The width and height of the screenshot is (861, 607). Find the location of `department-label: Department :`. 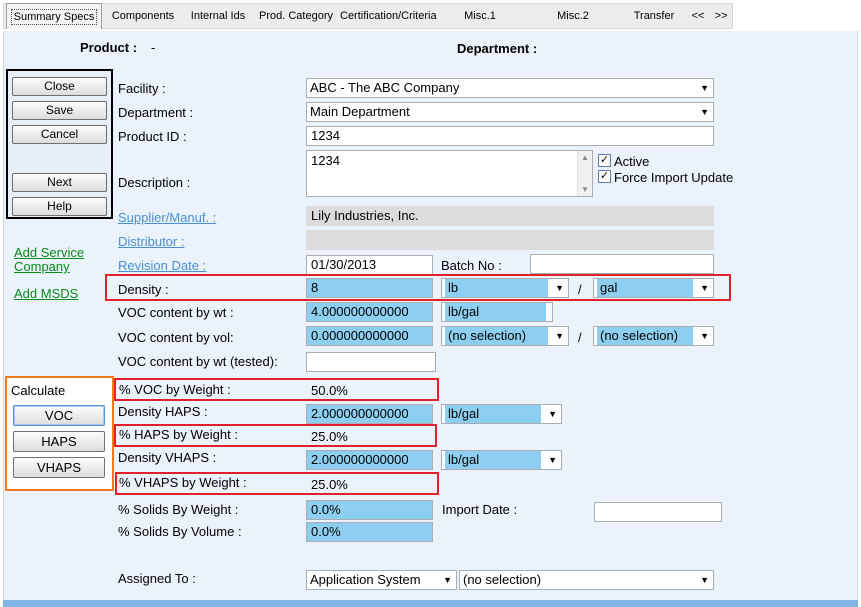

department-label: Department : is located at coordinates (156, 112).